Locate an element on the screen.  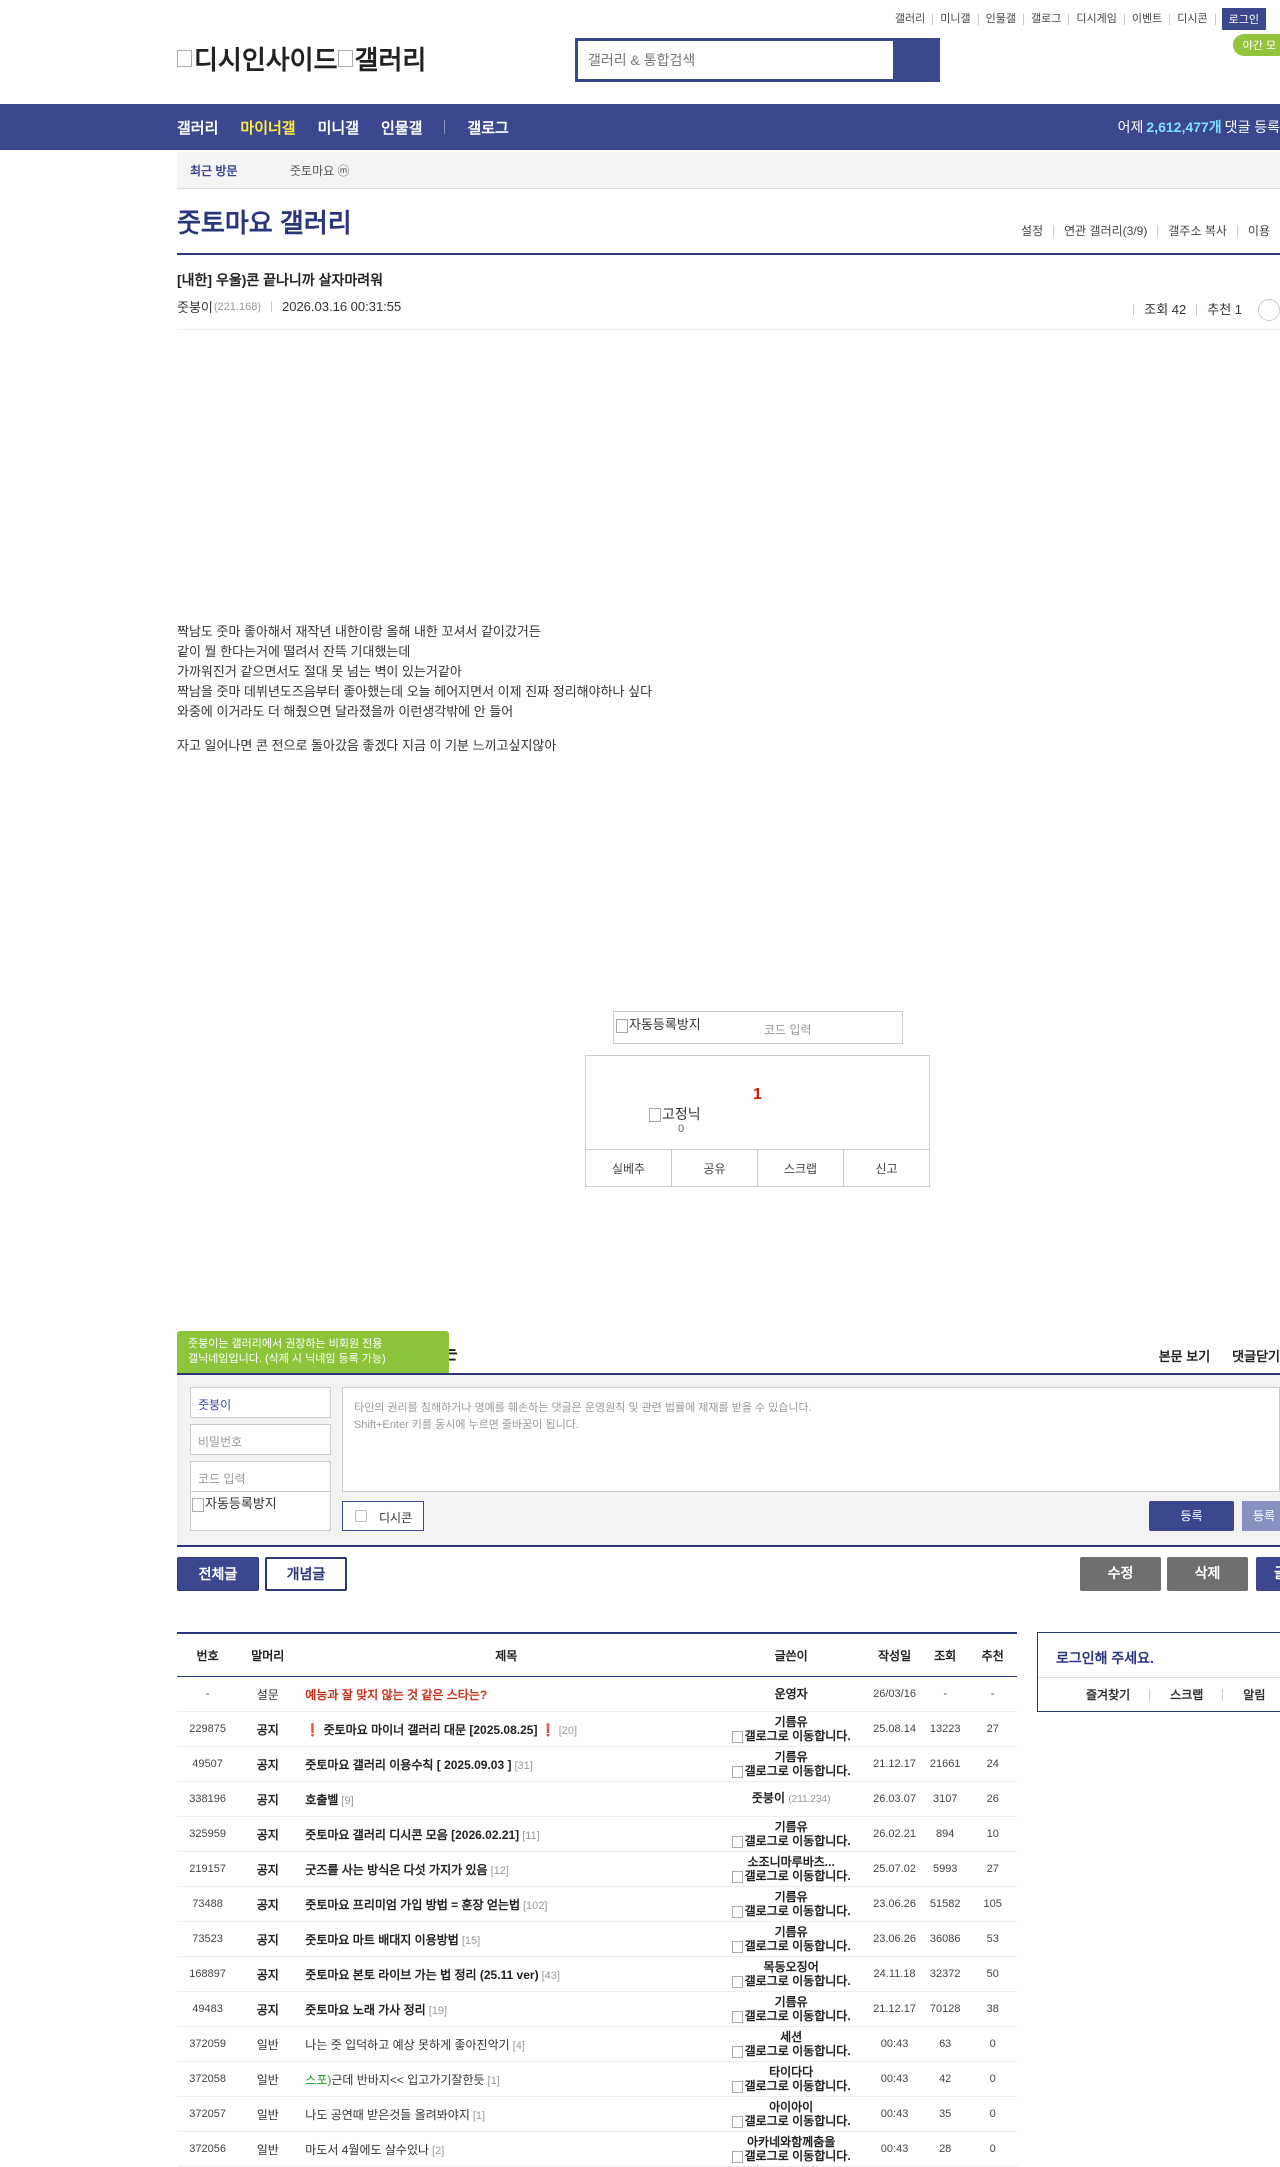
copy-url-link: 갤주소 복사 is located at coordinates (1197, 231).